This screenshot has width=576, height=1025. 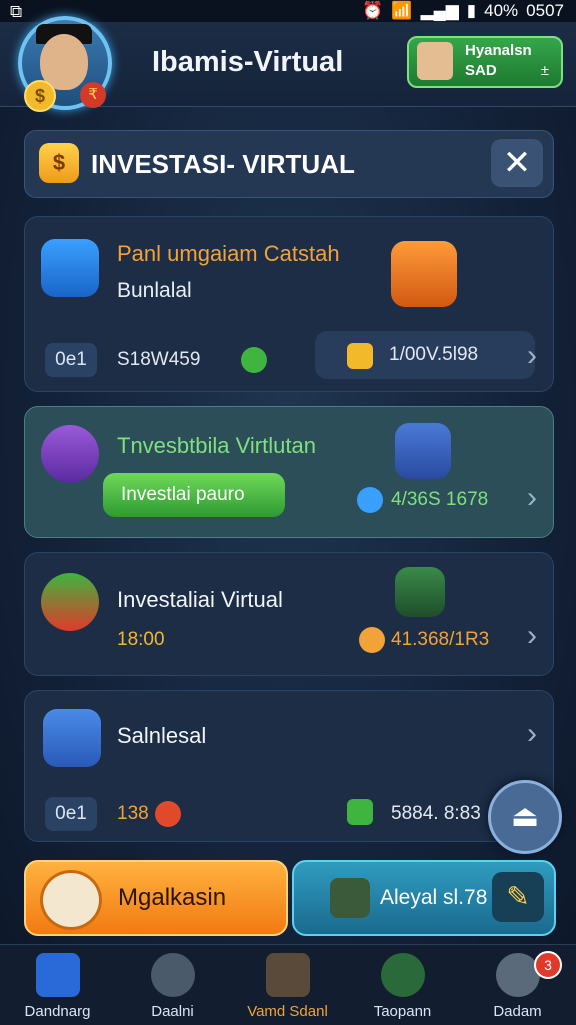 I want to click on search-icon, so click(x=403, y=975).